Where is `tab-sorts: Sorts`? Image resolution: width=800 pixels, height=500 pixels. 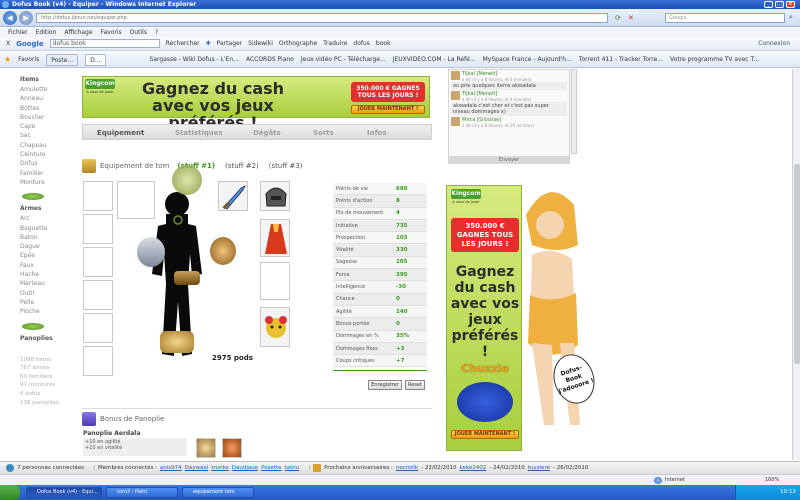 tab-sorts: Sorts is located at coordinates (323, 133).